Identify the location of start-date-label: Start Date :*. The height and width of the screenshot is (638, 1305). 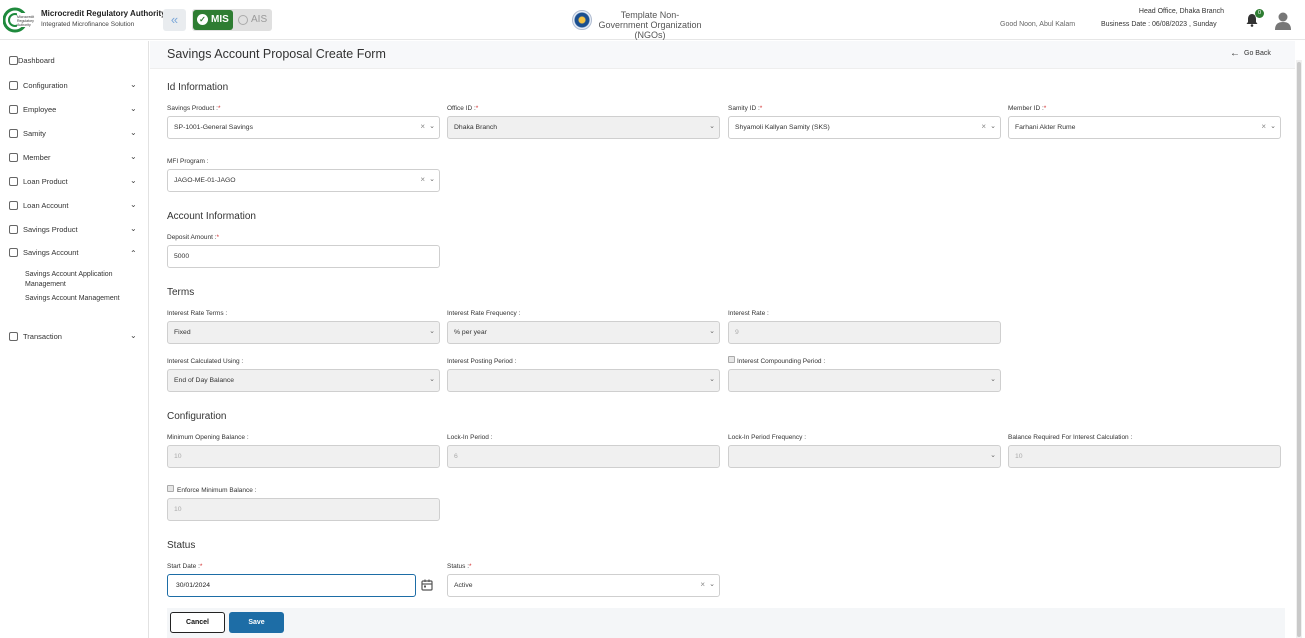
(185, 566).